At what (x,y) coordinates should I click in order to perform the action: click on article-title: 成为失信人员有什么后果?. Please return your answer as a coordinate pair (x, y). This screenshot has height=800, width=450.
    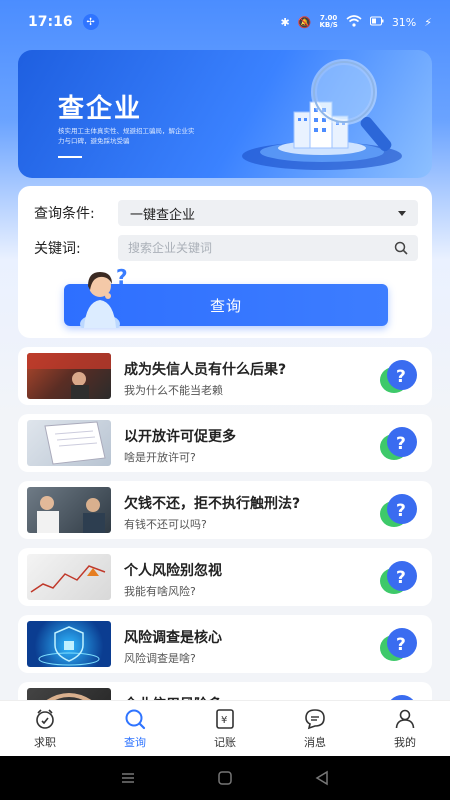
    Looking at the image, I should click on (205, 370).